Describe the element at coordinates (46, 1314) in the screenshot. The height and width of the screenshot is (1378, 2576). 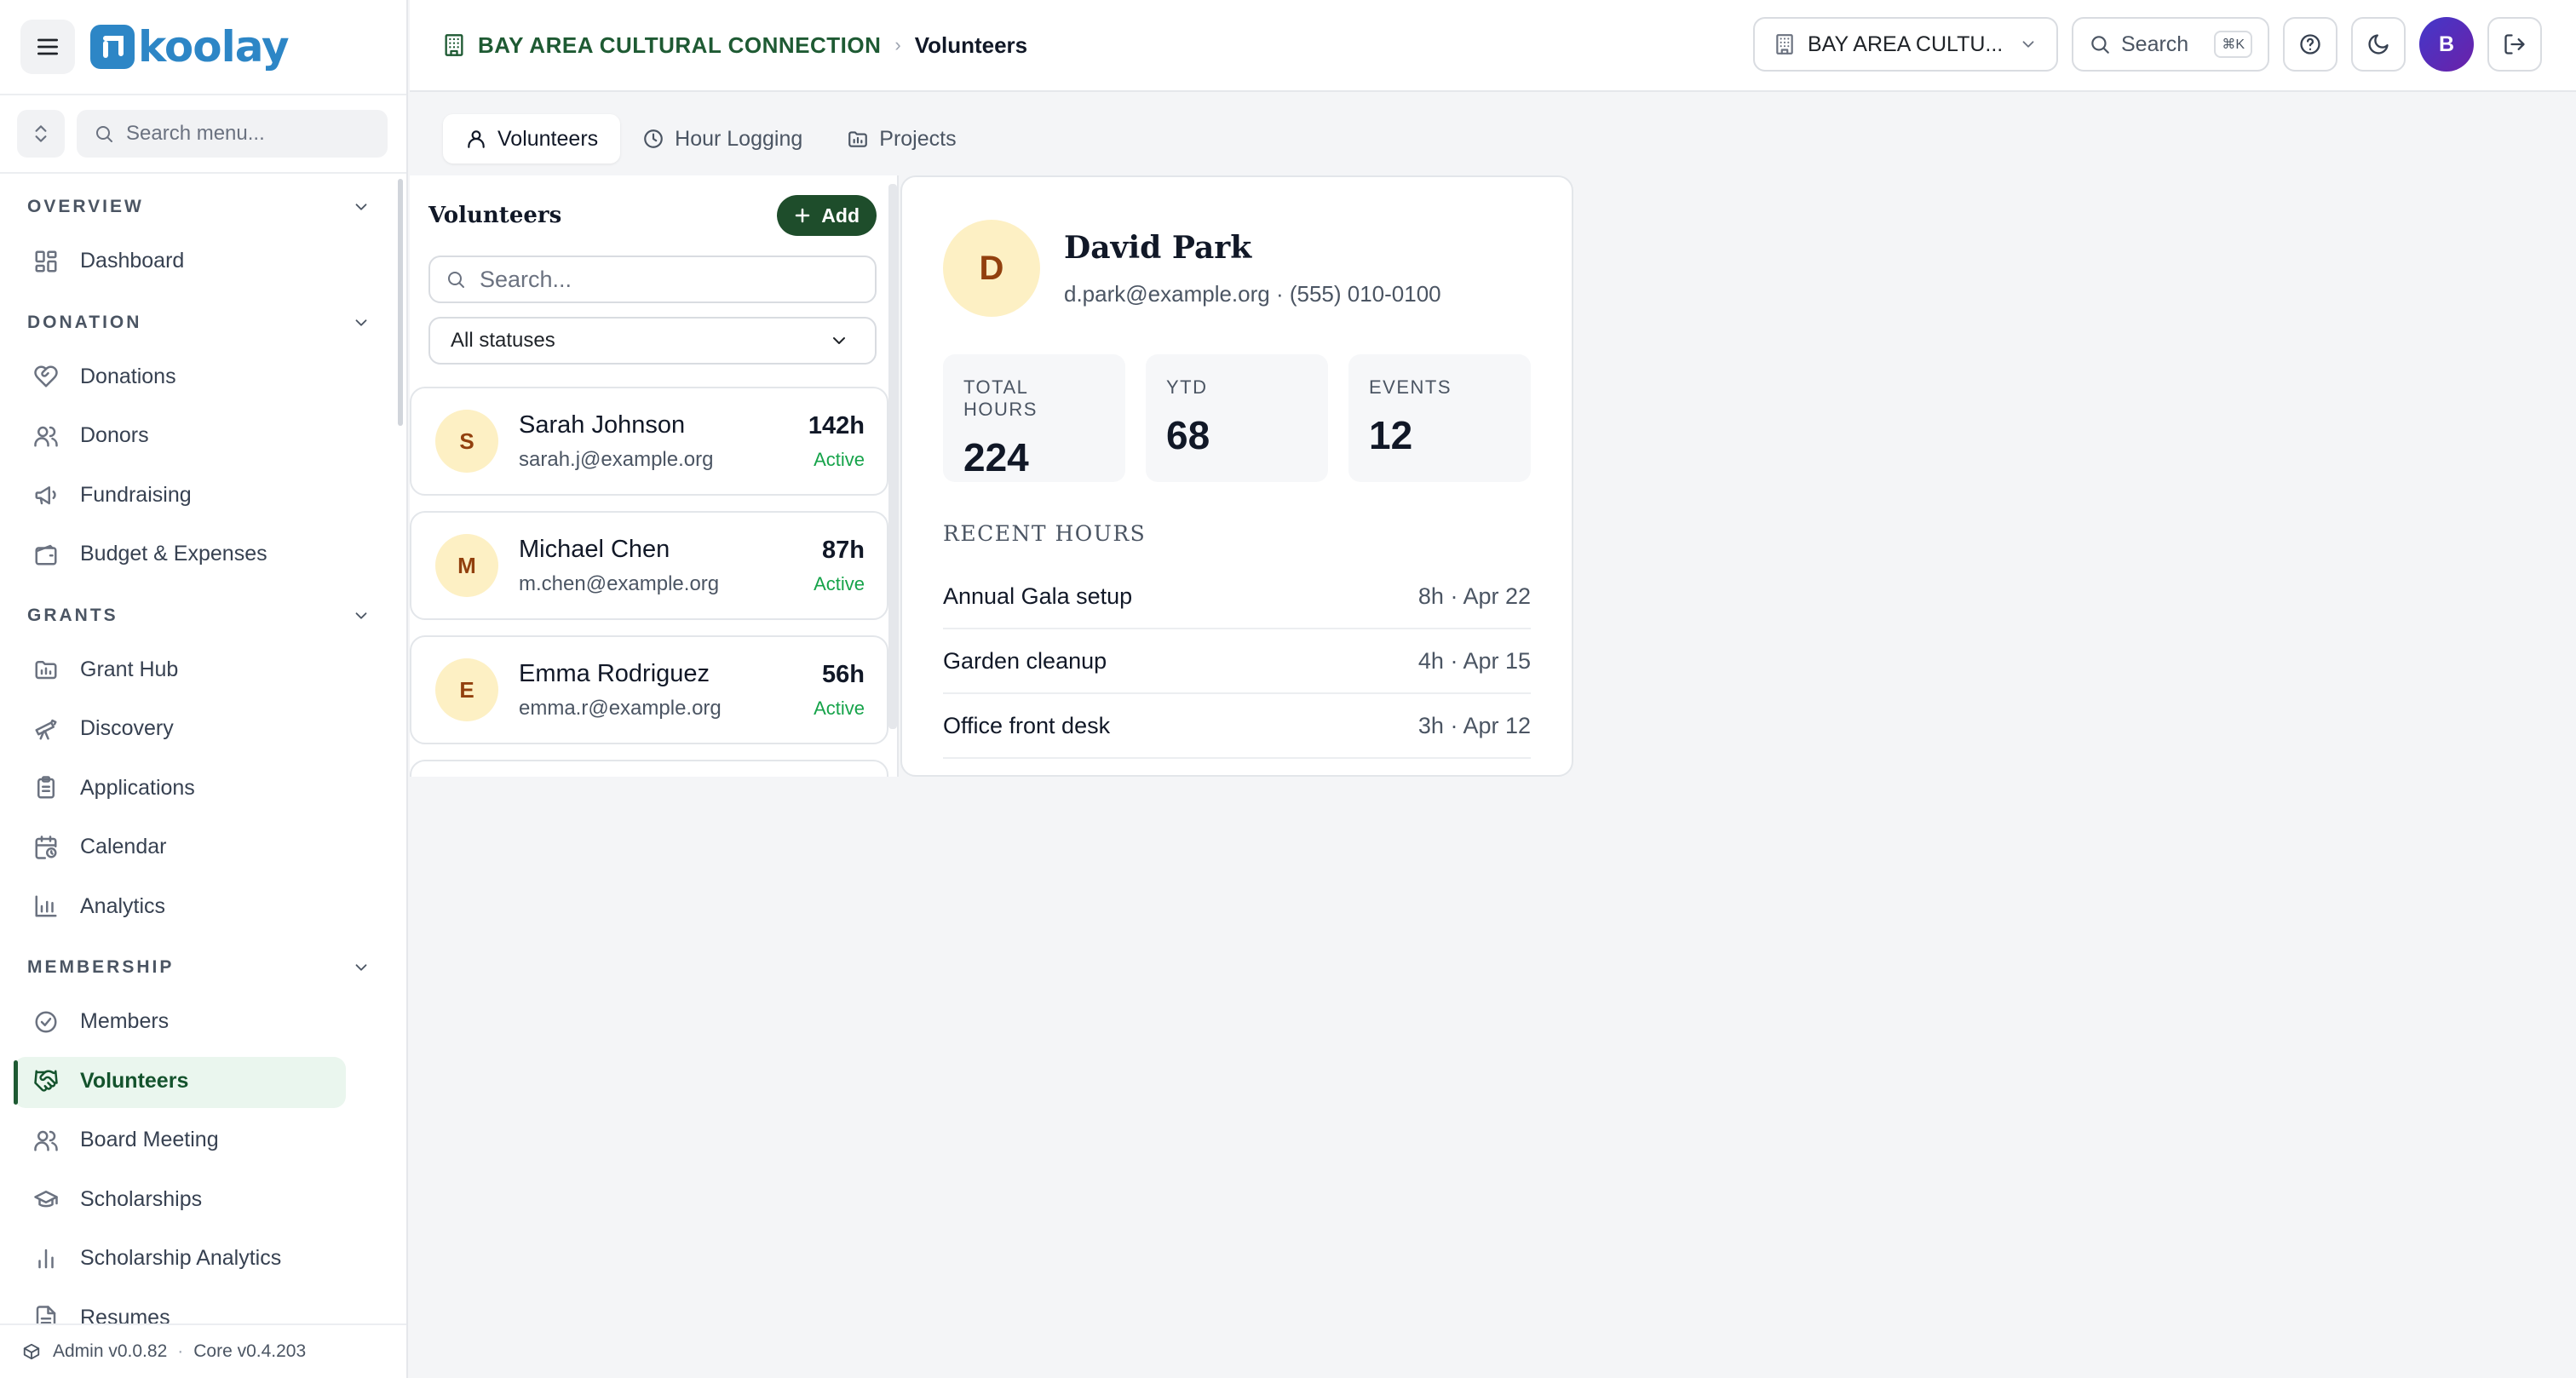
I see `document-icon` at that location.